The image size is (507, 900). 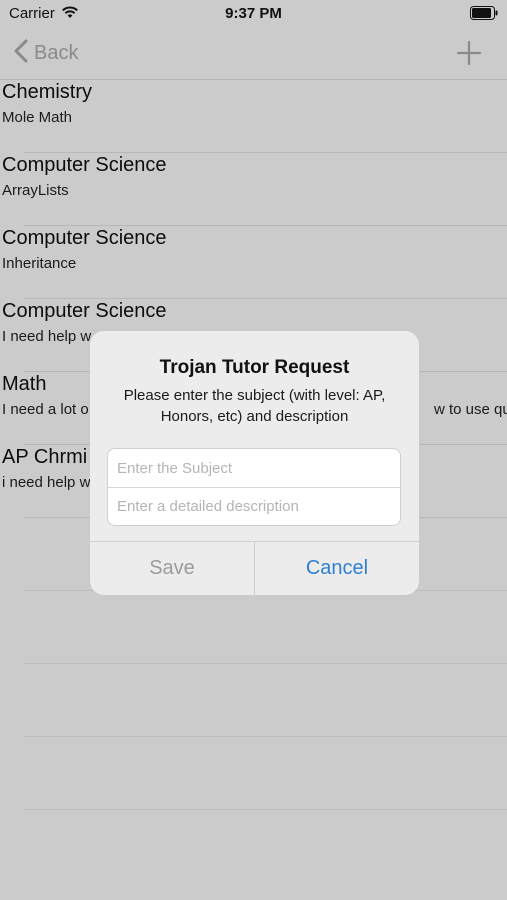 I want to click on dialog-title: Trojan Tutor Request, so click(x=254, y=367).